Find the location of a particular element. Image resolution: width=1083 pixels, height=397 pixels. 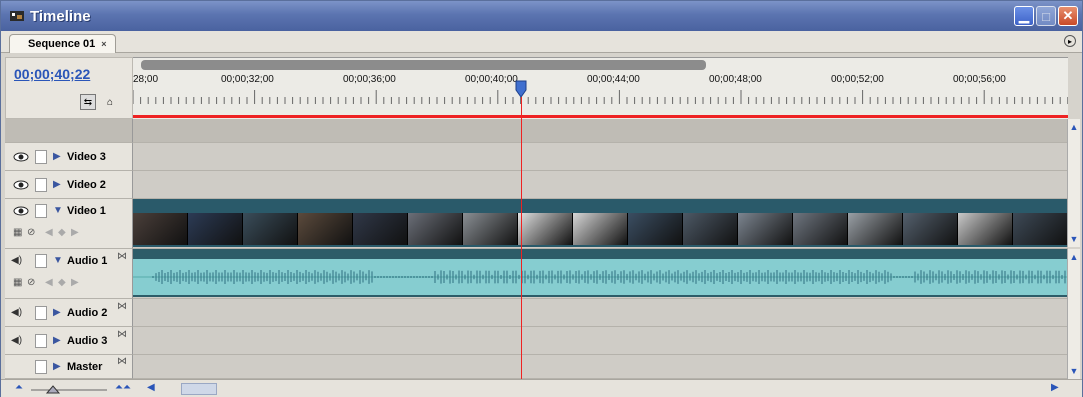

track-name: Audio 1 is located at coordinates (87, 261).